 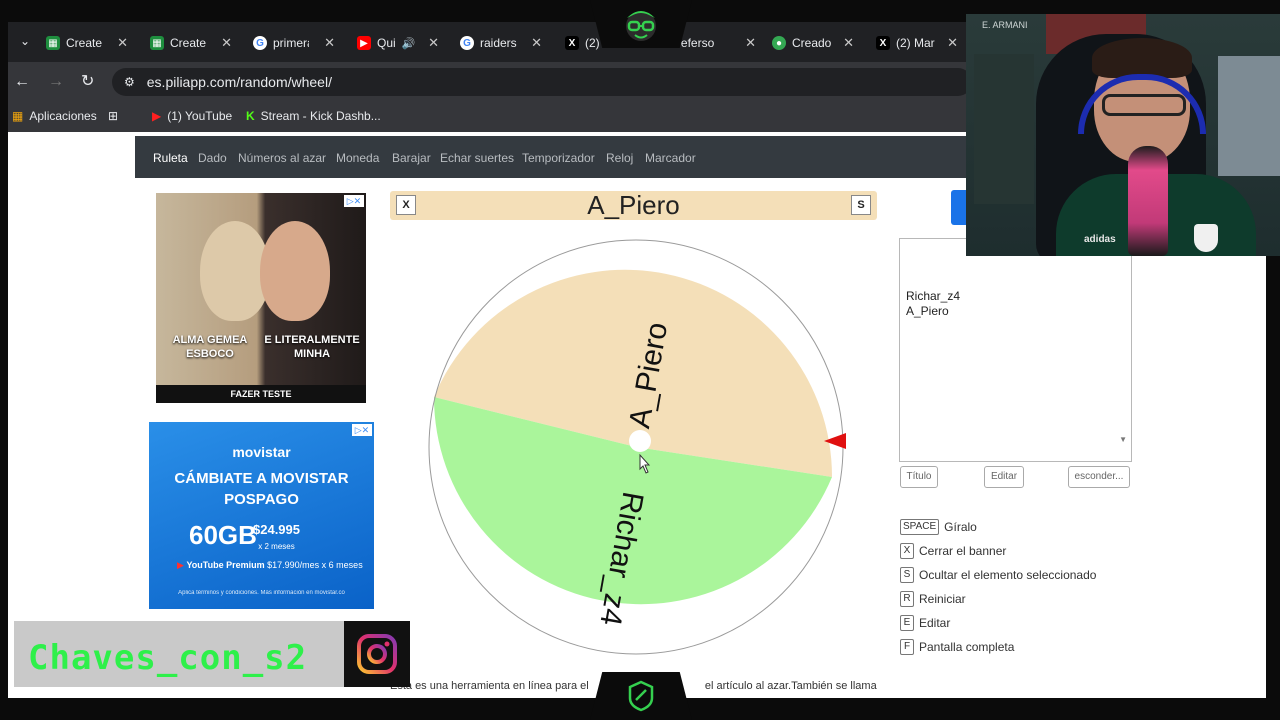 I want to click on glasses-icon, so click(x=1144, y=105).